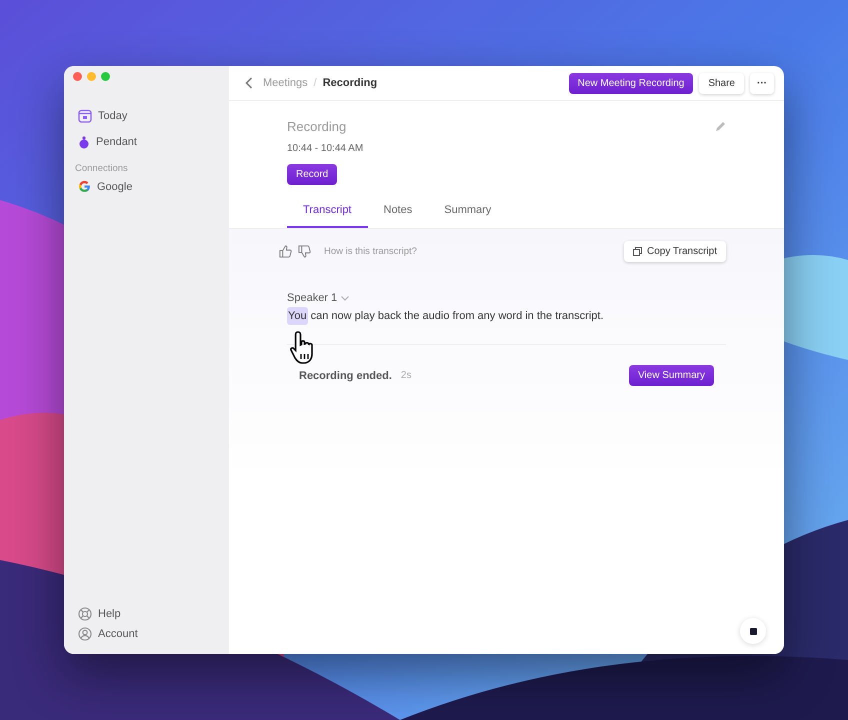 This screenshot has width=848, height=720. Describe the element at coordinates (318, 298) in the screenshot. I see `speaker-dropdown: Speaker 1` at that location.